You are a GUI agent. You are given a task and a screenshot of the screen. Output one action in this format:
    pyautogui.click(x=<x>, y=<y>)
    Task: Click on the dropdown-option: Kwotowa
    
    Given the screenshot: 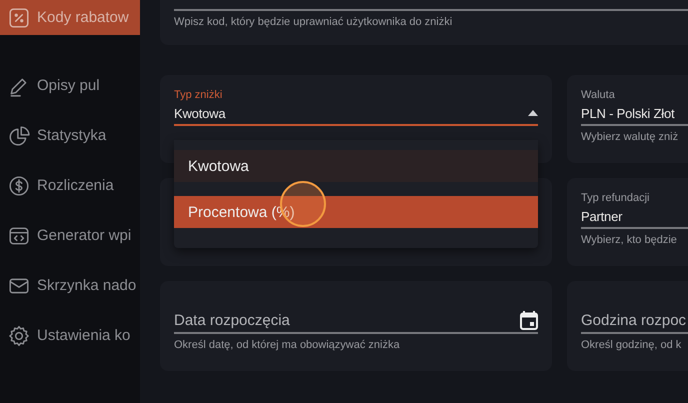 What is the action you would take?
    pyautogui.click(x=356, y=166)
    